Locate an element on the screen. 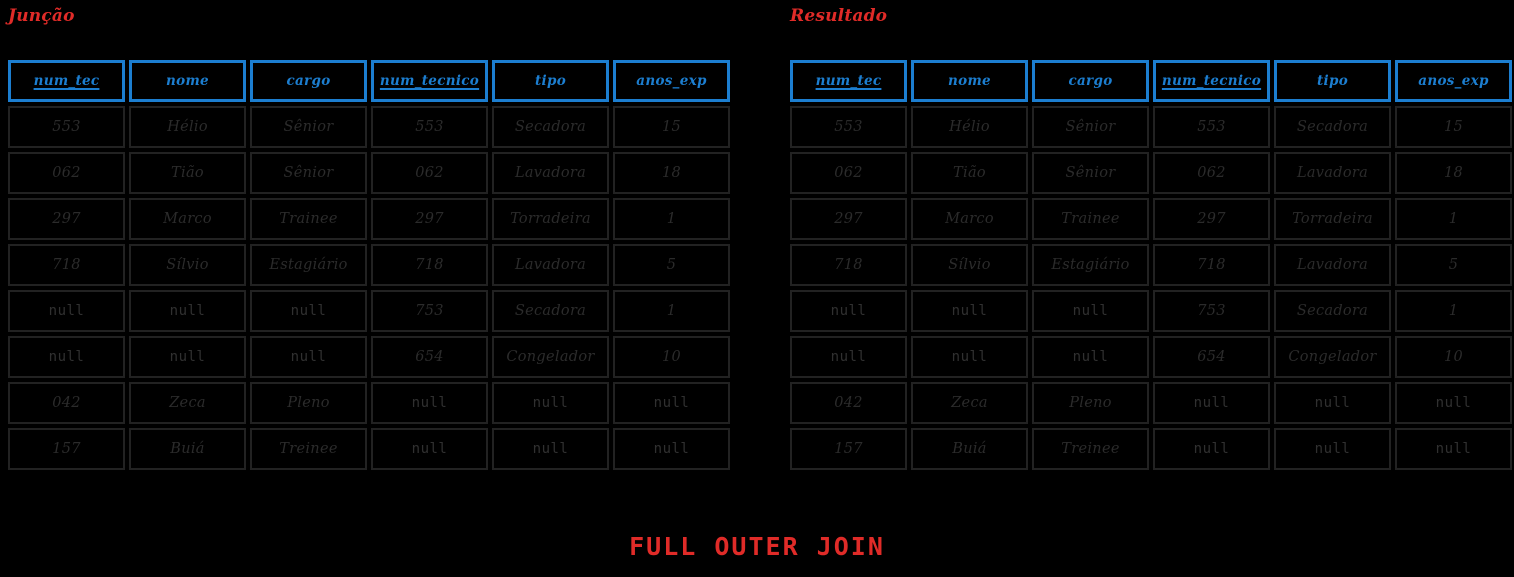 The image size is (1514, 577). table-cell: 5 is located at coordinates (1453, 265).